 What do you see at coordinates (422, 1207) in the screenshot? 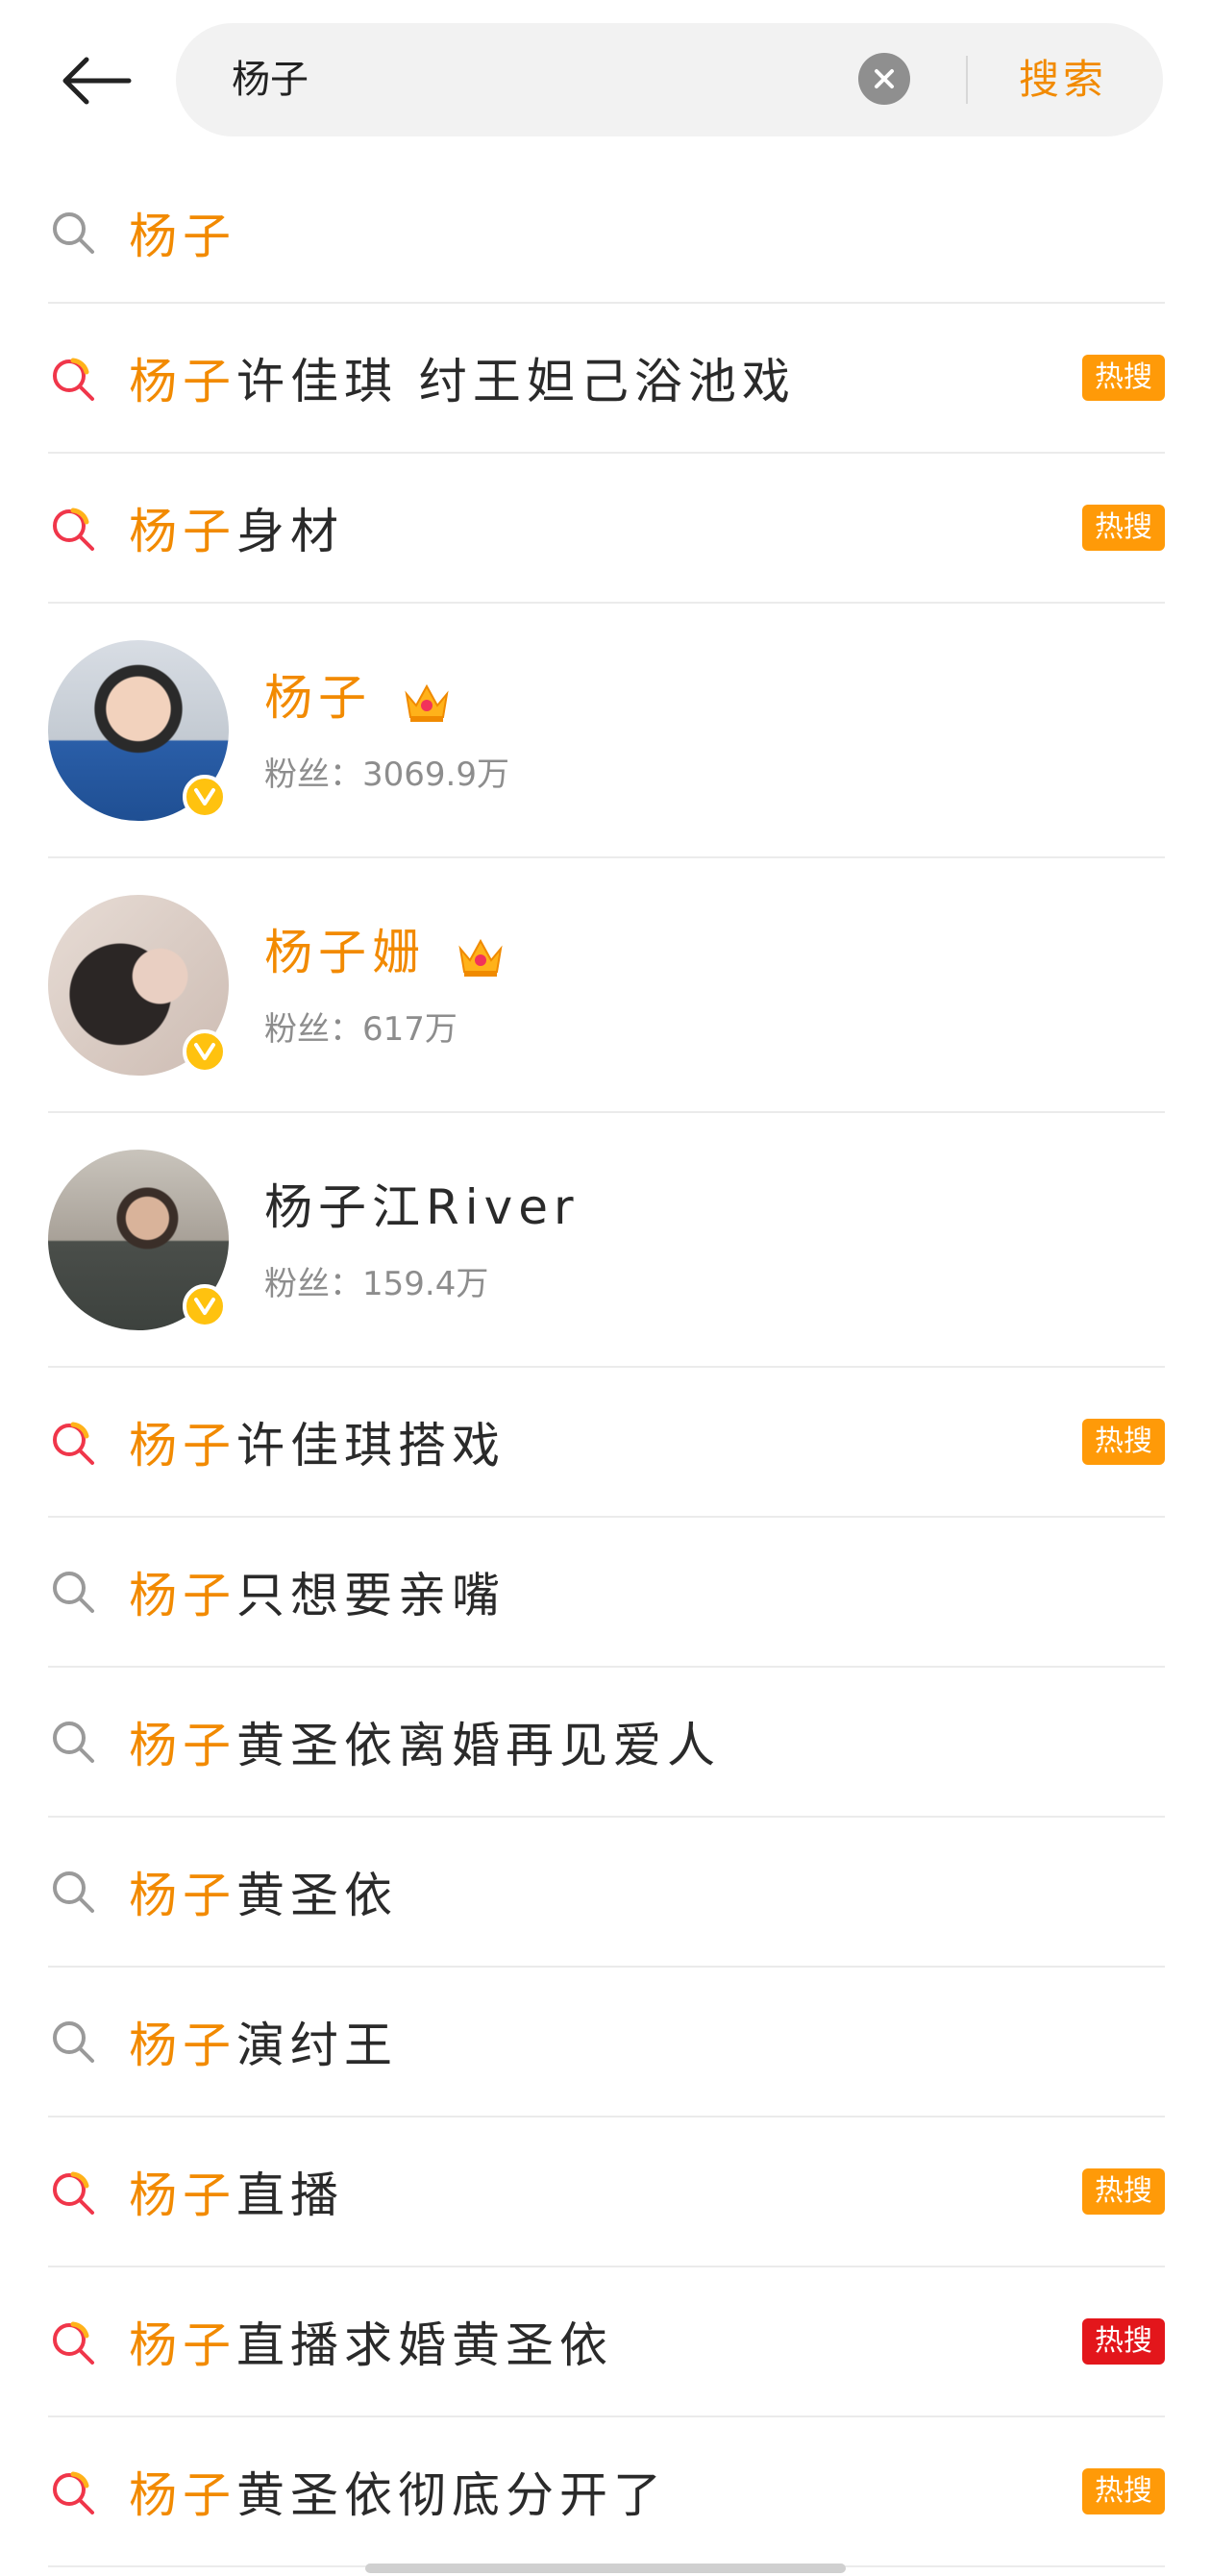
I see `user-name-text: 杨子江River` at bounding box center [422, 1207].